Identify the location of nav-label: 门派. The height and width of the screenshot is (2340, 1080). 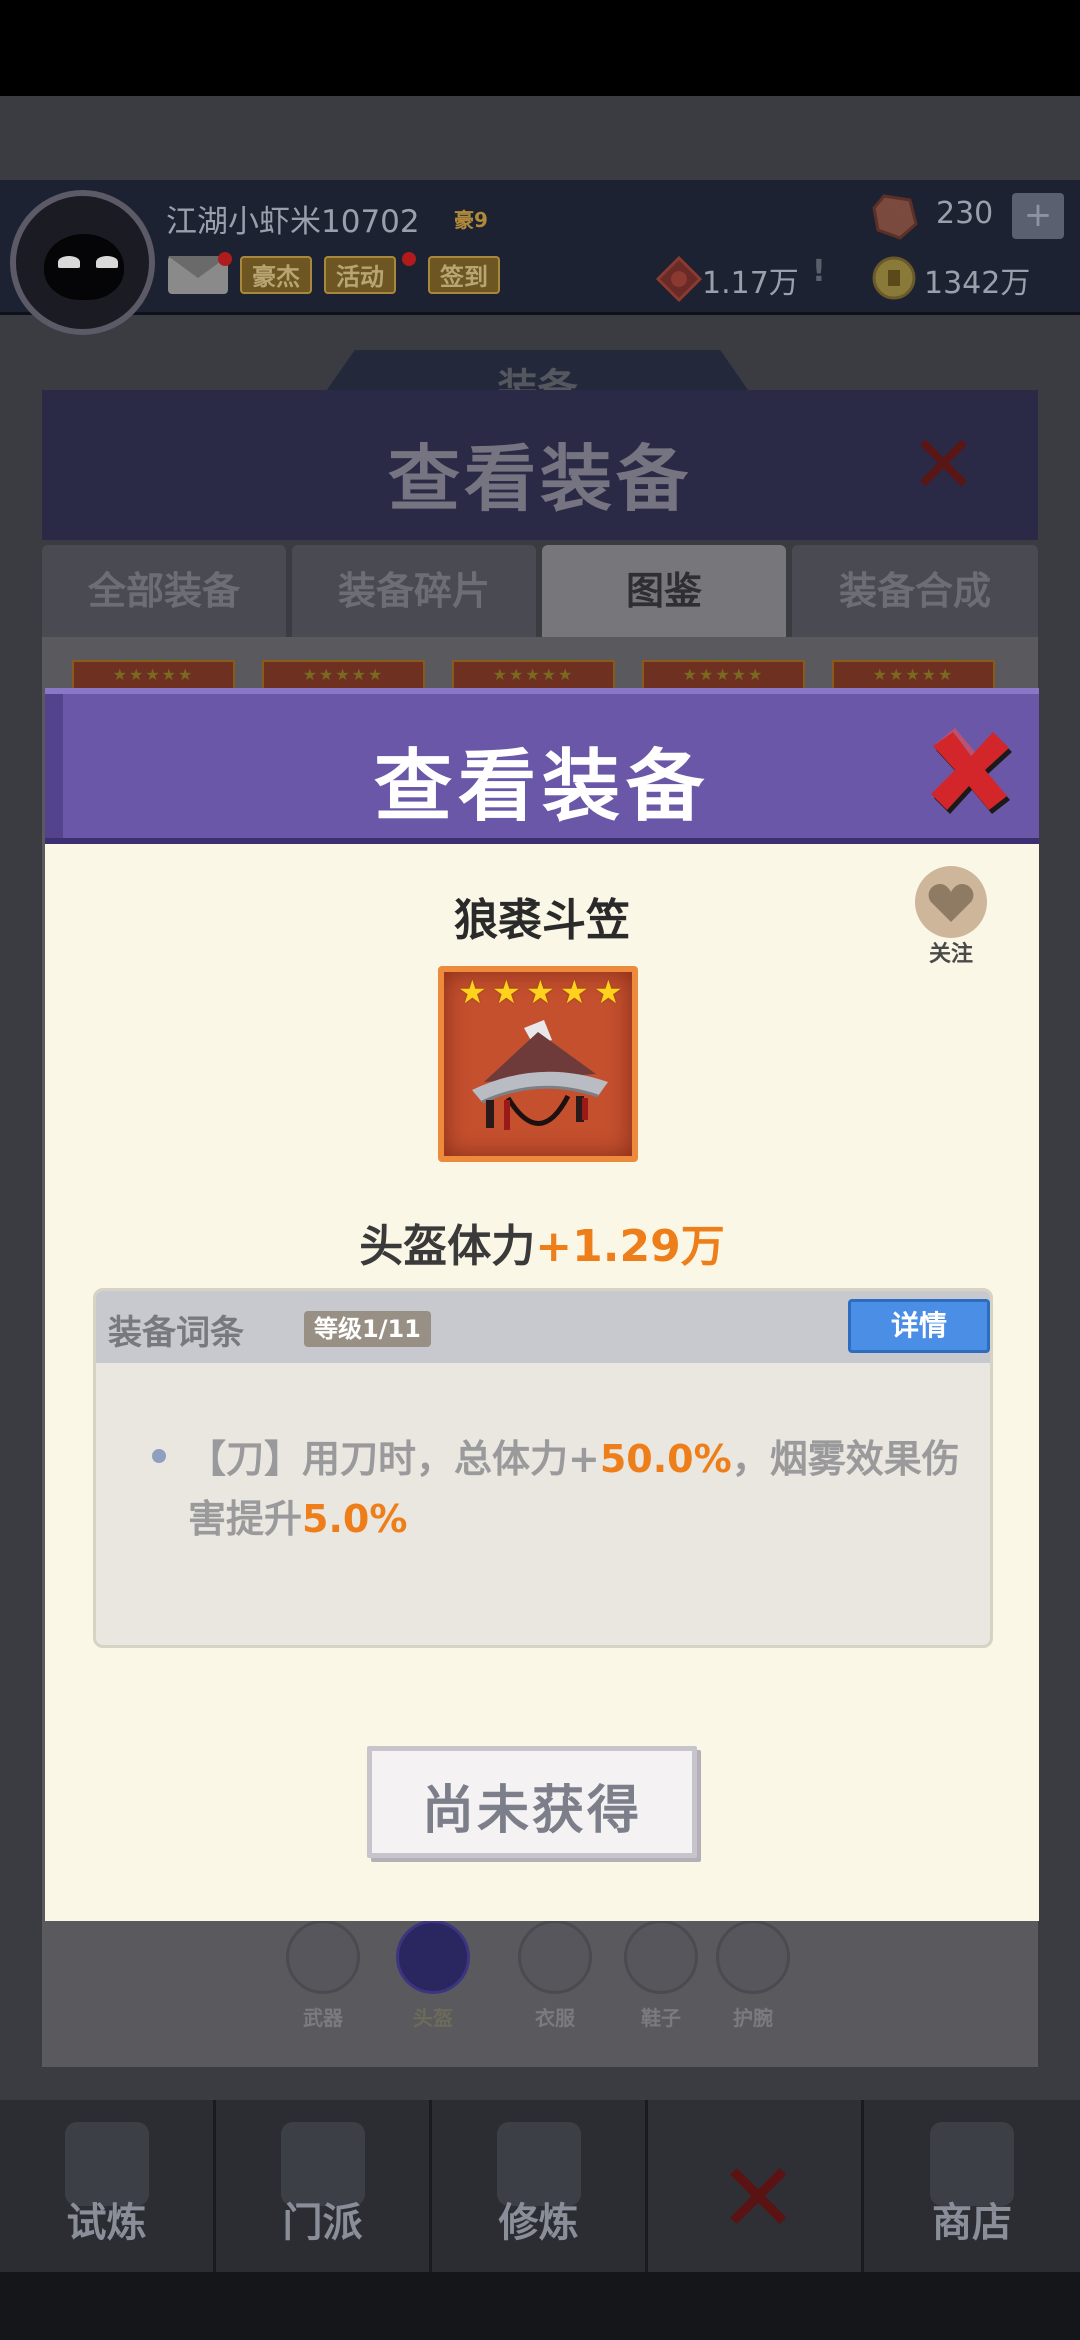
(322, 2223).